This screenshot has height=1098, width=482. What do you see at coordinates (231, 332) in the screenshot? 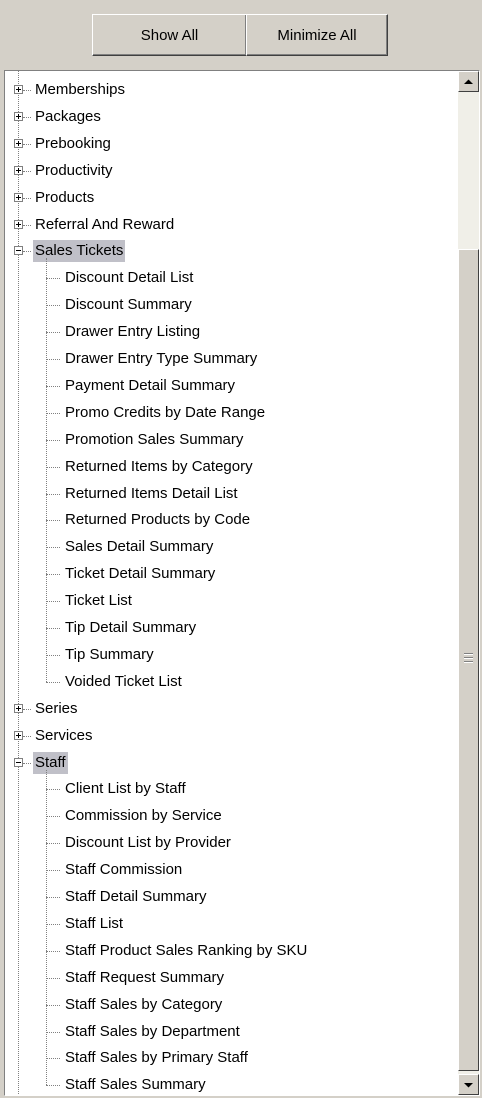
I see `tree-leaf-item: Drawer Entry Listing` at bounding box center [231, 332].